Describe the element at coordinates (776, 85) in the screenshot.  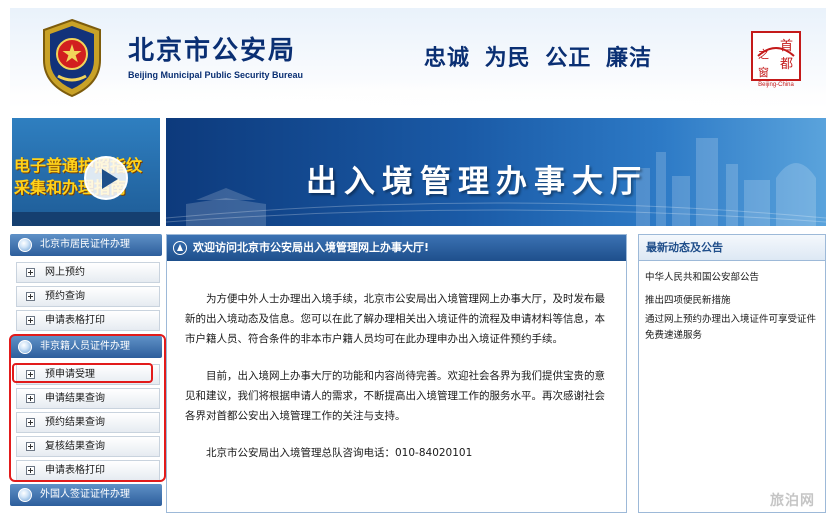
I see `capital-logo-caption: Beijing-China` at that location.